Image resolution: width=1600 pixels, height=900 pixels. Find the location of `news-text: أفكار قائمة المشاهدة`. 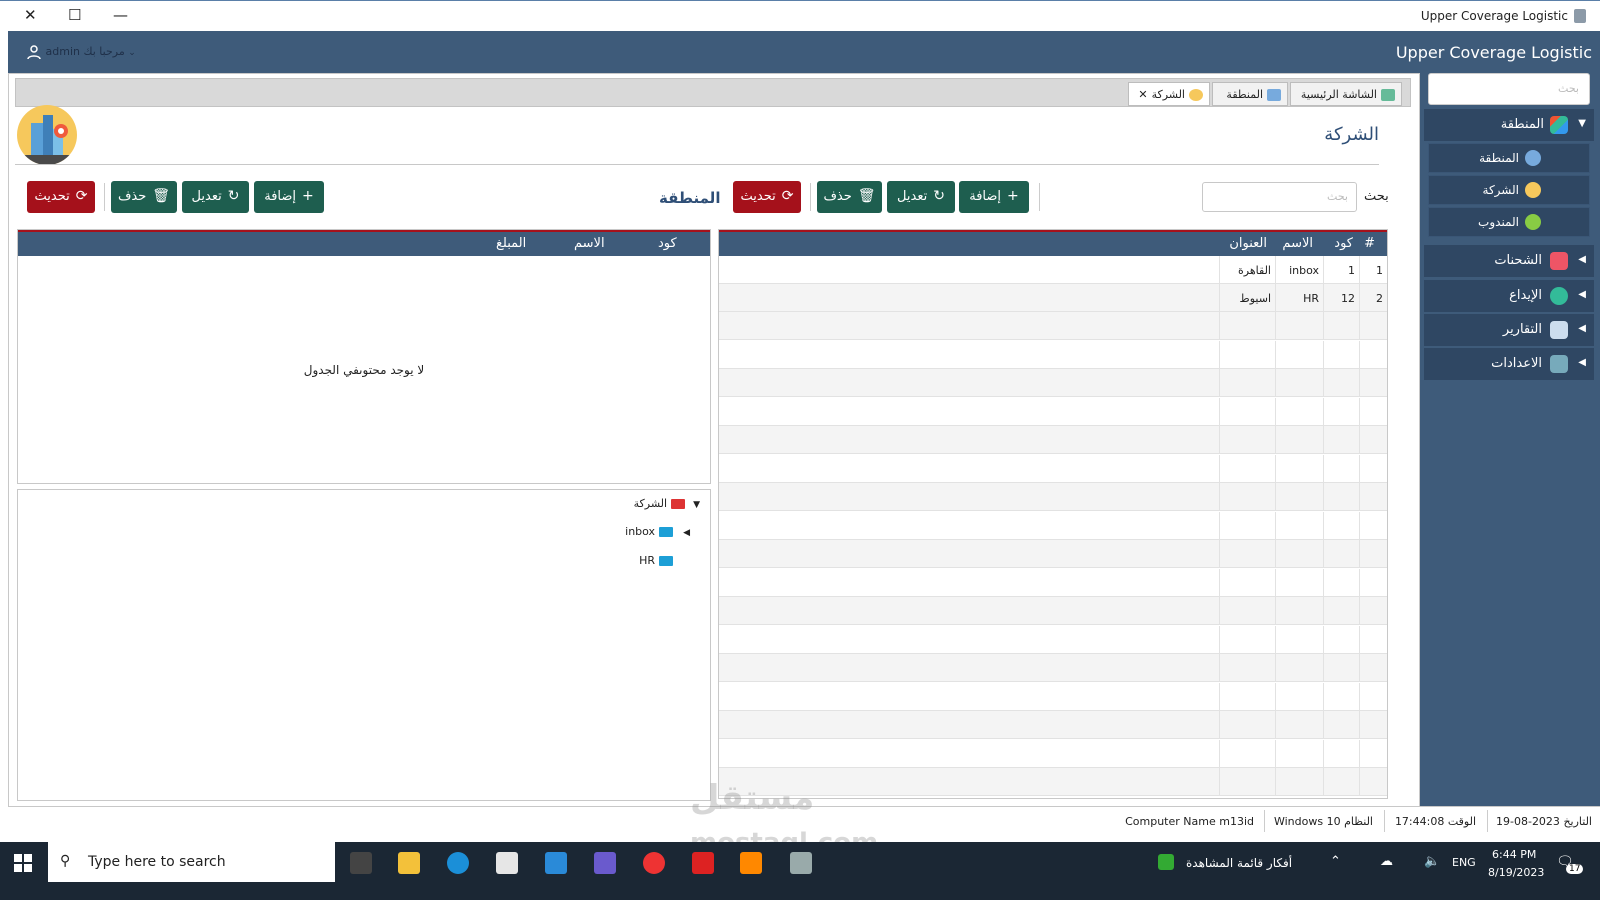

news-text: أفكار قائمة المشاهدة is located at coordinates (1239, 863).